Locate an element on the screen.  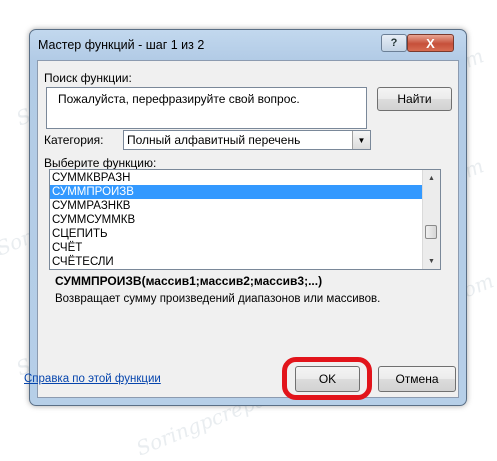
category-value: Полный алфавитный перечень is located at coordinates (214, 140).